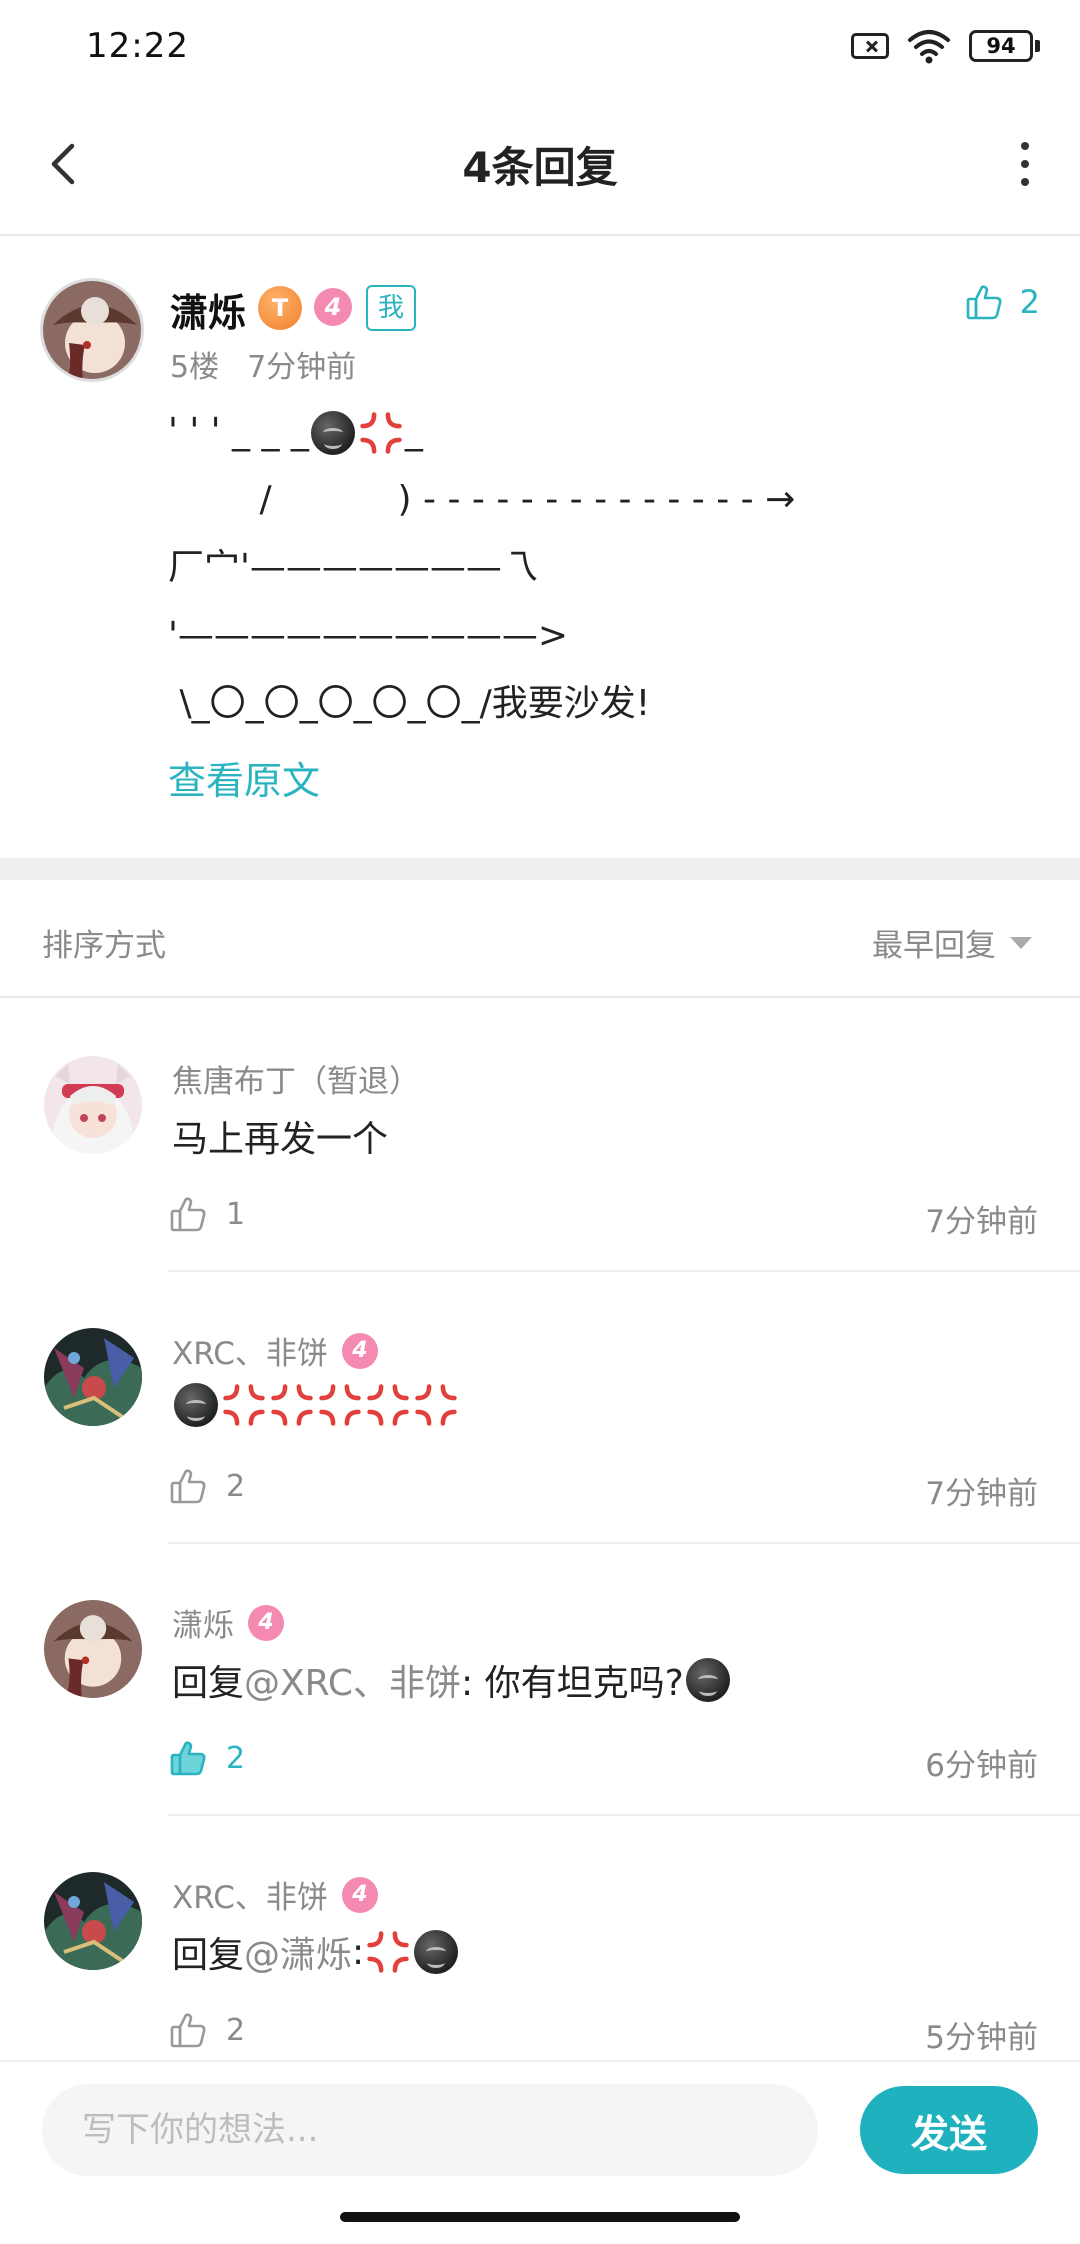 The image size is (1080, 2244). I want to click on post-time: 7分钟前, so click(302, 367).